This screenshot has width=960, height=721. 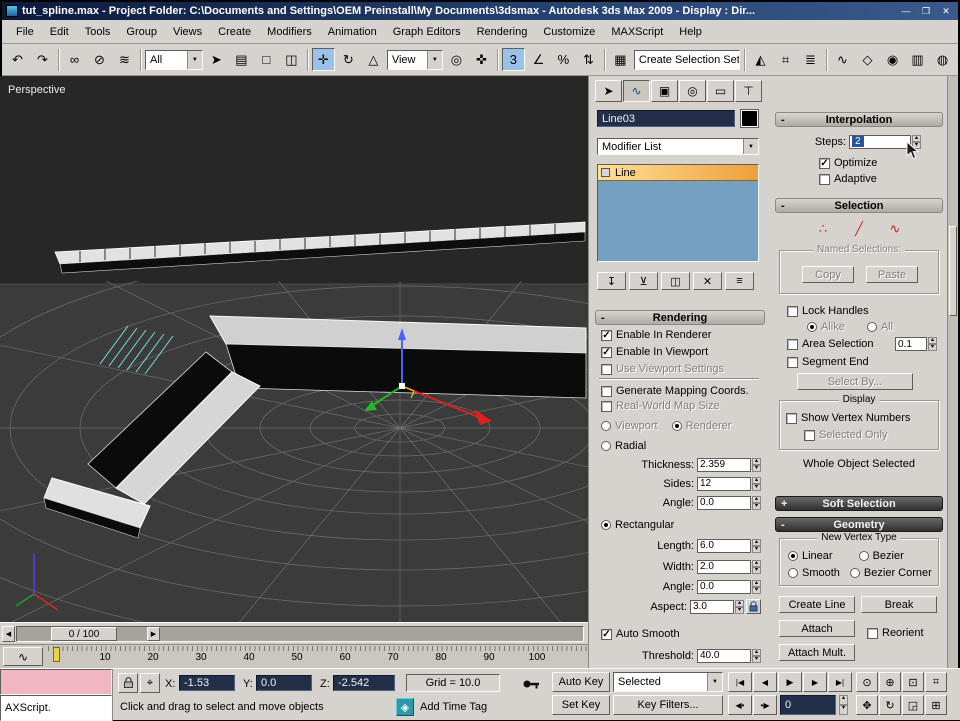 What do you see at coordinates (740, 705) in the screenshot?
I see `previous-key-button: ◀•` at bounding box center [740, 705].